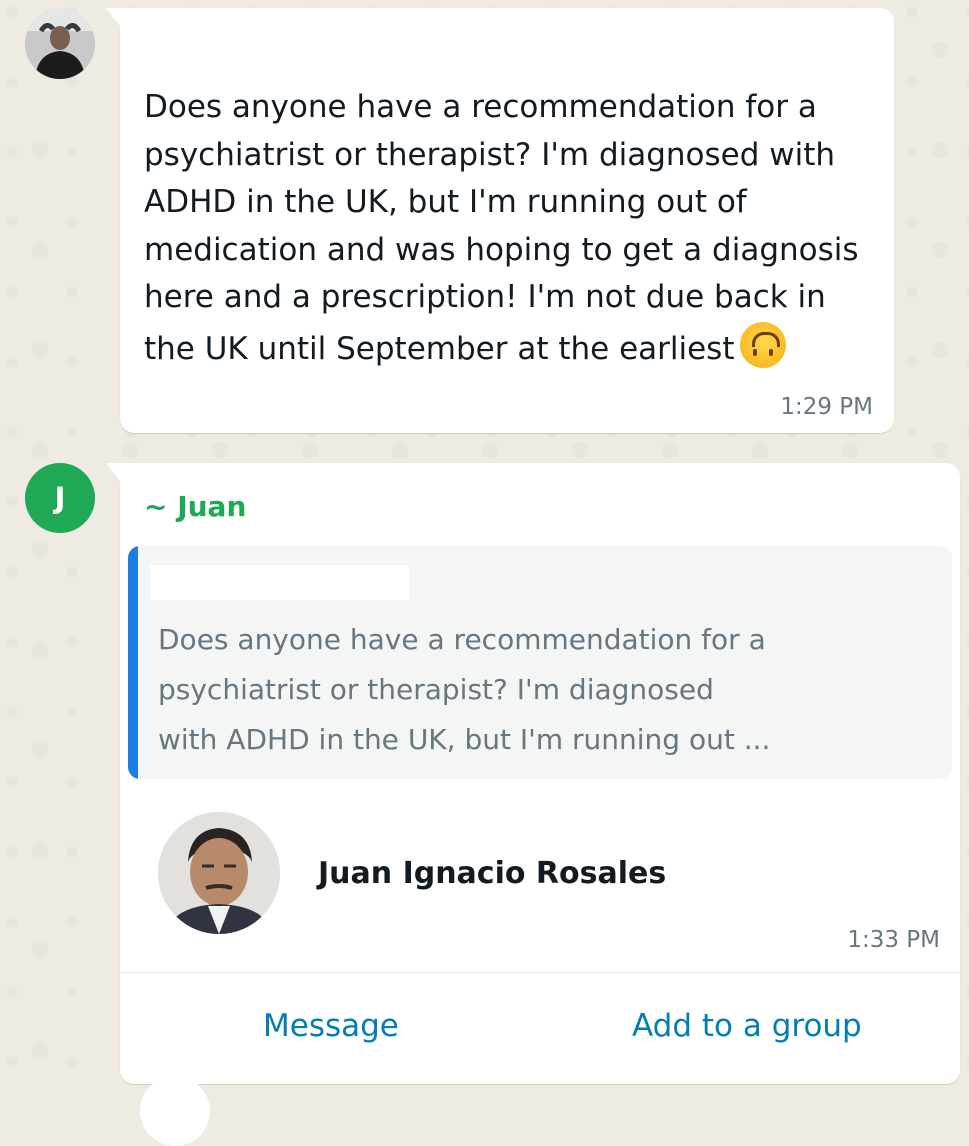 Image resolution: width=969 pixels, height=1146 pixels. Describe the element at coordinates (826, 407) in the screenshot. I see `message-timestamp: 1:29 PM` at that location.